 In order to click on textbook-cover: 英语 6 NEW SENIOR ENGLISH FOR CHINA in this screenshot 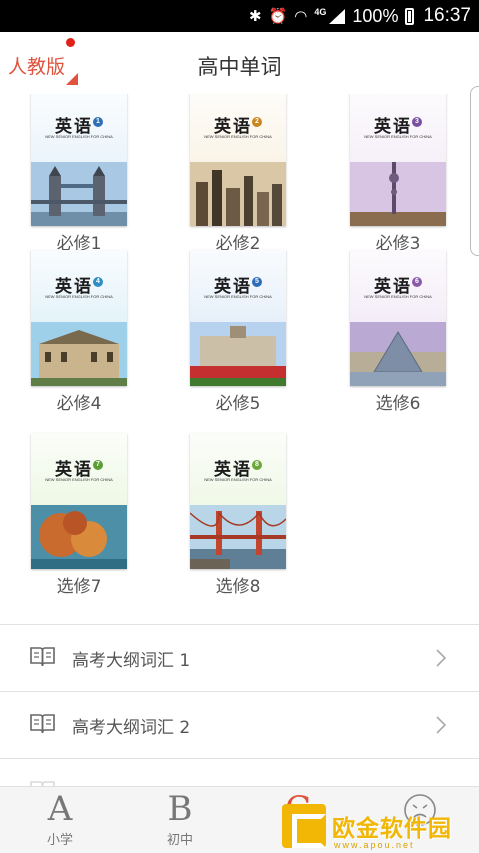, I will do `click(398, 318)`.